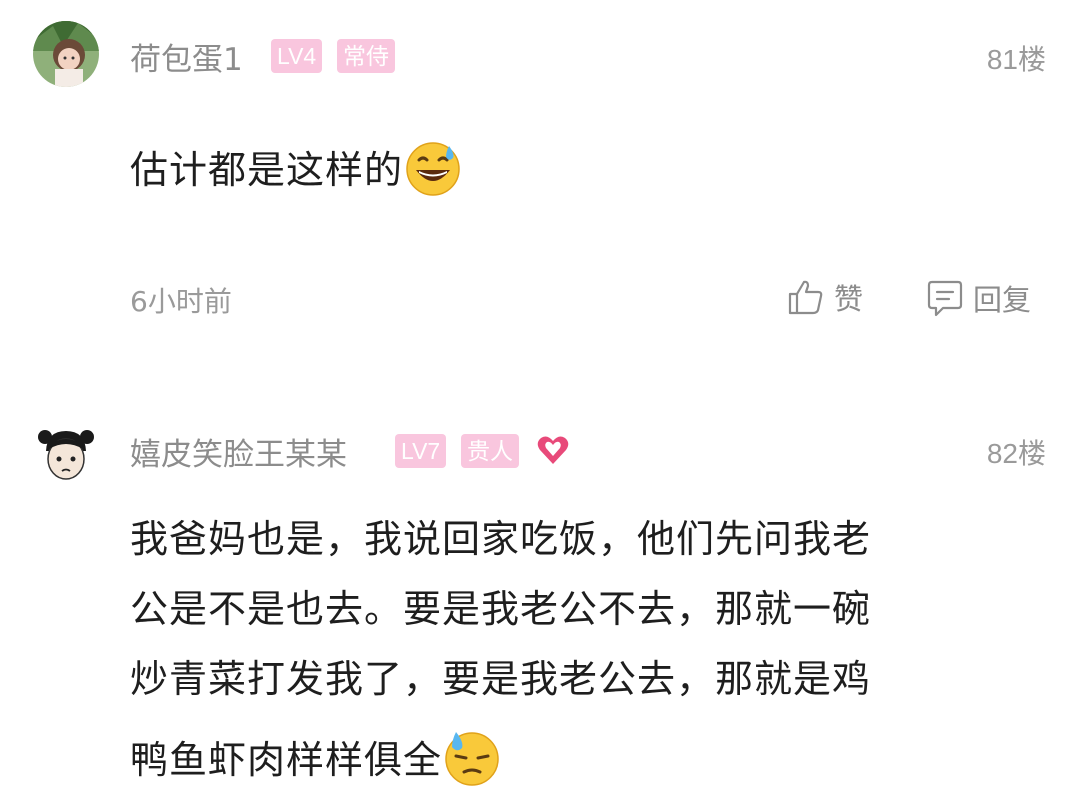  What do you see at coordinates (421, 451) in the screenshot?
I see `level-badge: LV7` at bounding box center [421, 451].